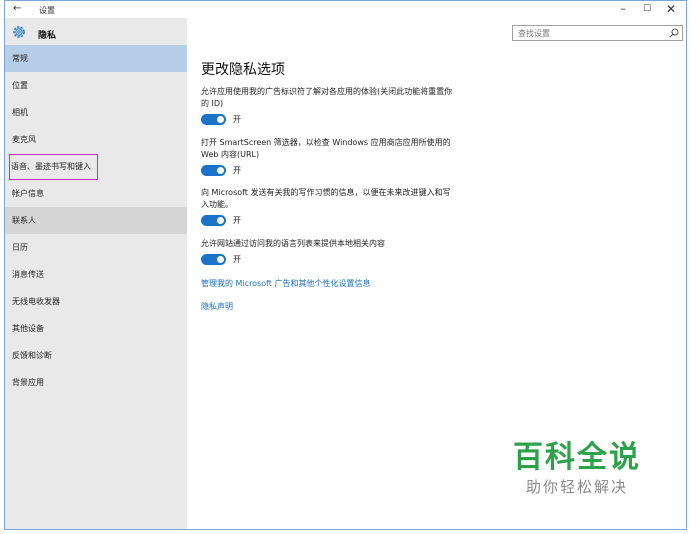  I want to click on maximize-button: ☐, so click(647, 9).